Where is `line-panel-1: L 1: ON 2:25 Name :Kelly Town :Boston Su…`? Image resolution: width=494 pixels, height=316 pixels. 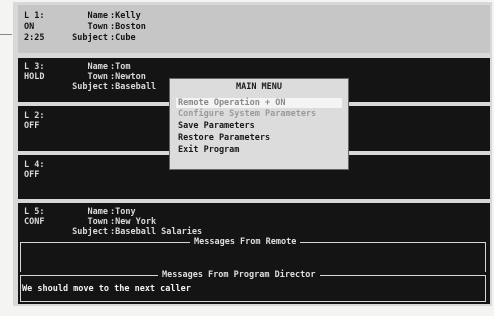 line-panel-1: L 1: ON 2:25 Name :Kelly Town :Boston Su… is located at coordinates (254, 29).